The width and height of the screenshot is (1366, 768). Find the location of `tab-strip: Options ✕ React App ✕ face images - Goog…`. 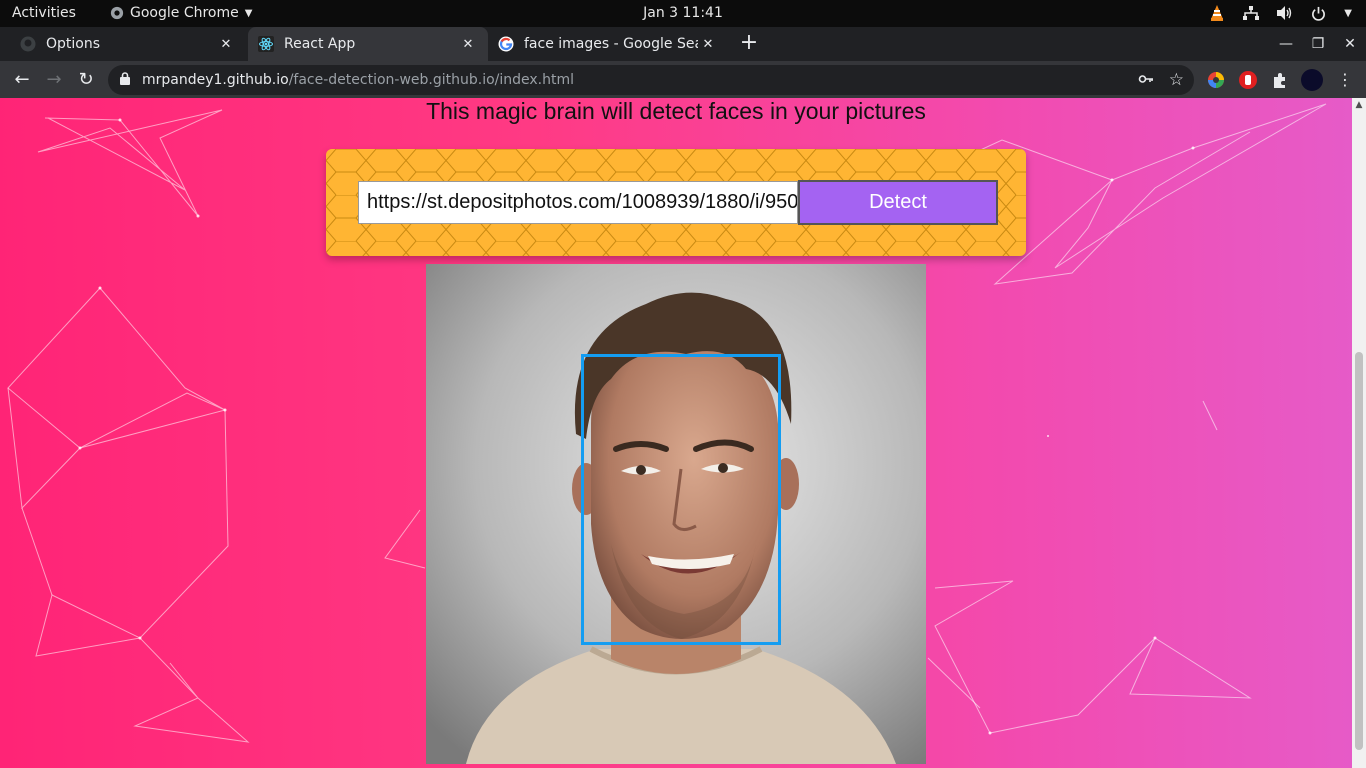

tab-strip: Options ✕ React App ✕ face images - Goog… is located at coordinates (683, 44).